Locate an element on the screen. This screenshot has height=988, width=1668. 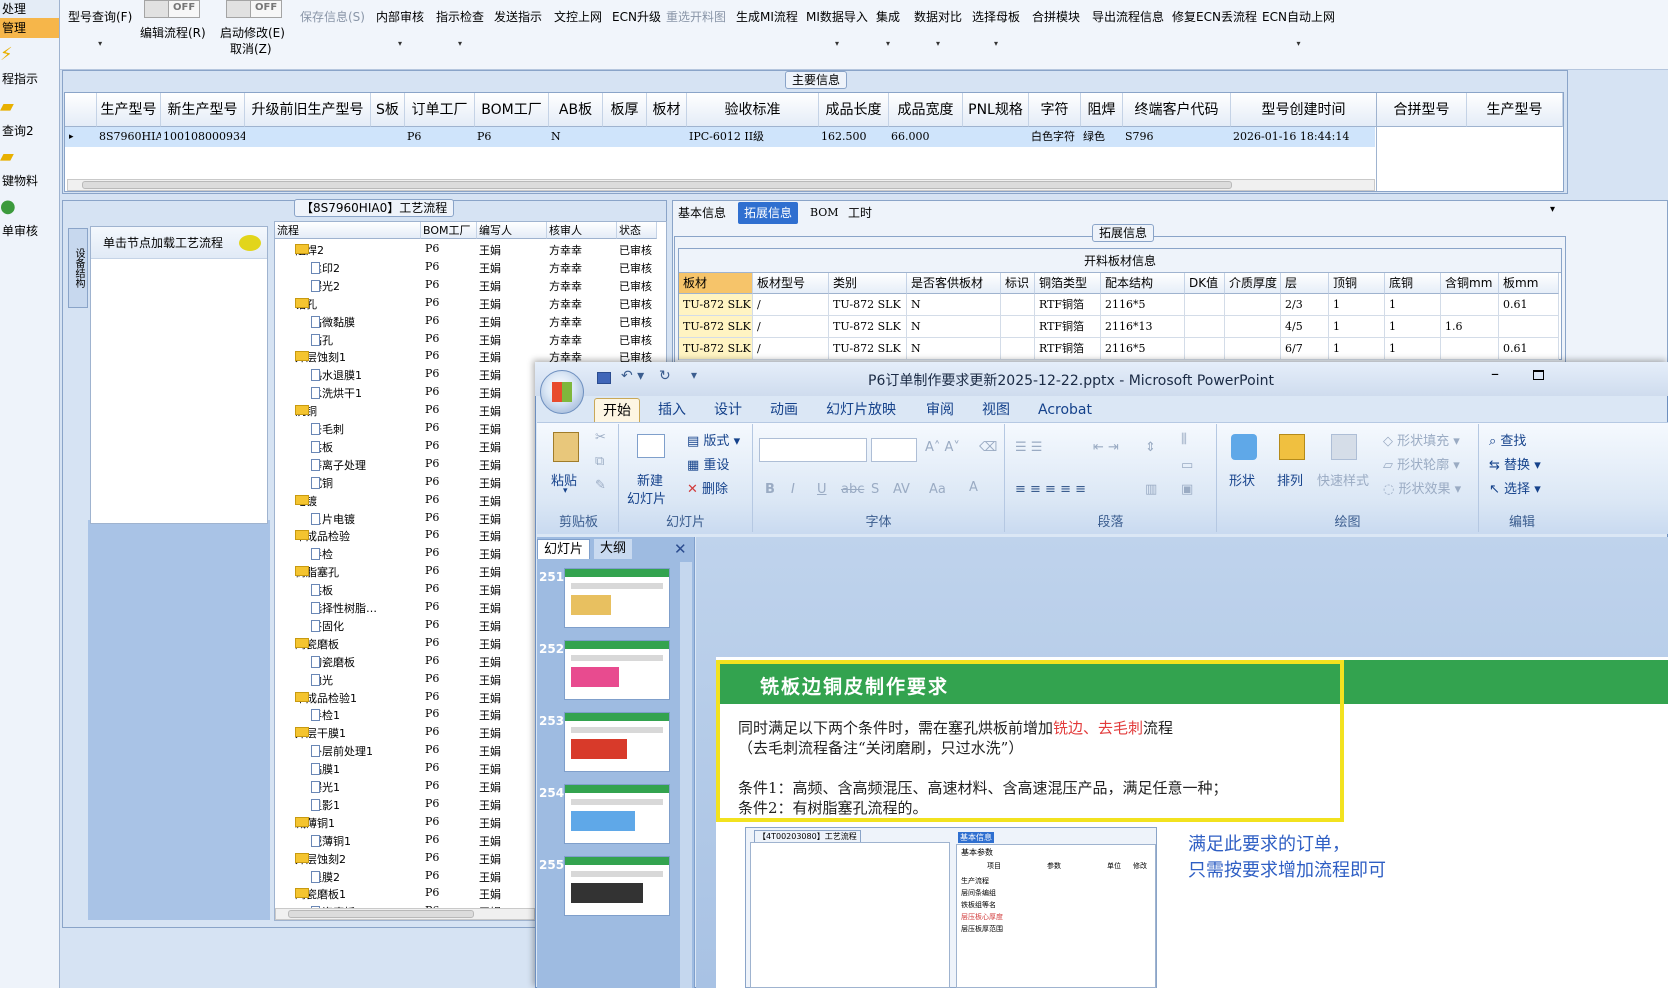
strikethrough-icon: abc is located at coordinates (852, 489).